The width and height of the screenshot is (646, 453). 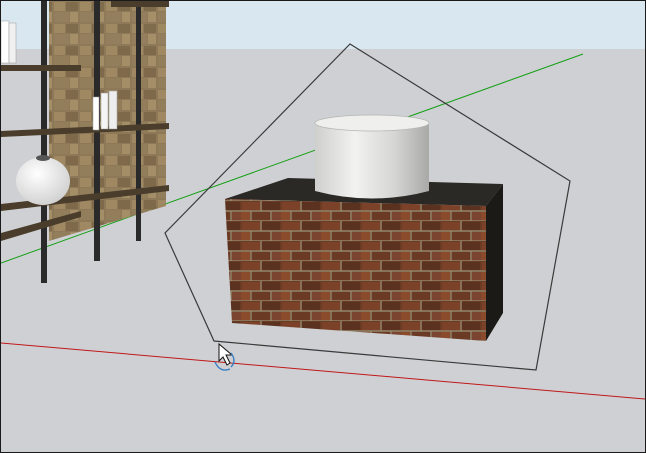 I want to click on block-front, so click(x=355, y=270).